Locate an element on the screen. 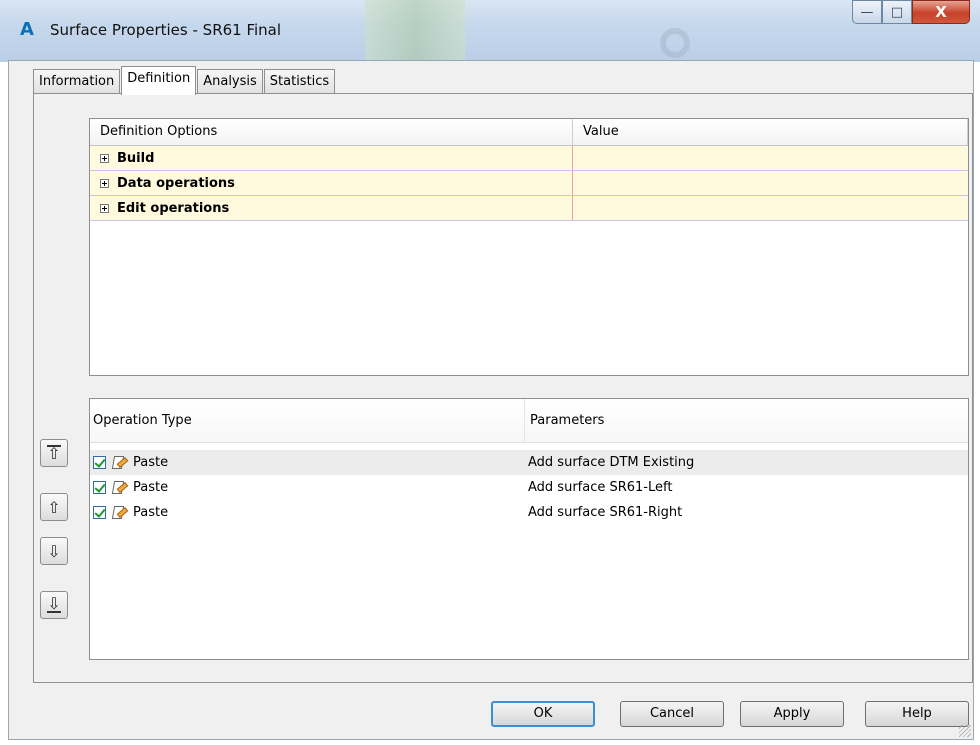 Image resolution: width=980 pixels, height=745 pixels. minimize-button: — is located at coordinates (867, 12).